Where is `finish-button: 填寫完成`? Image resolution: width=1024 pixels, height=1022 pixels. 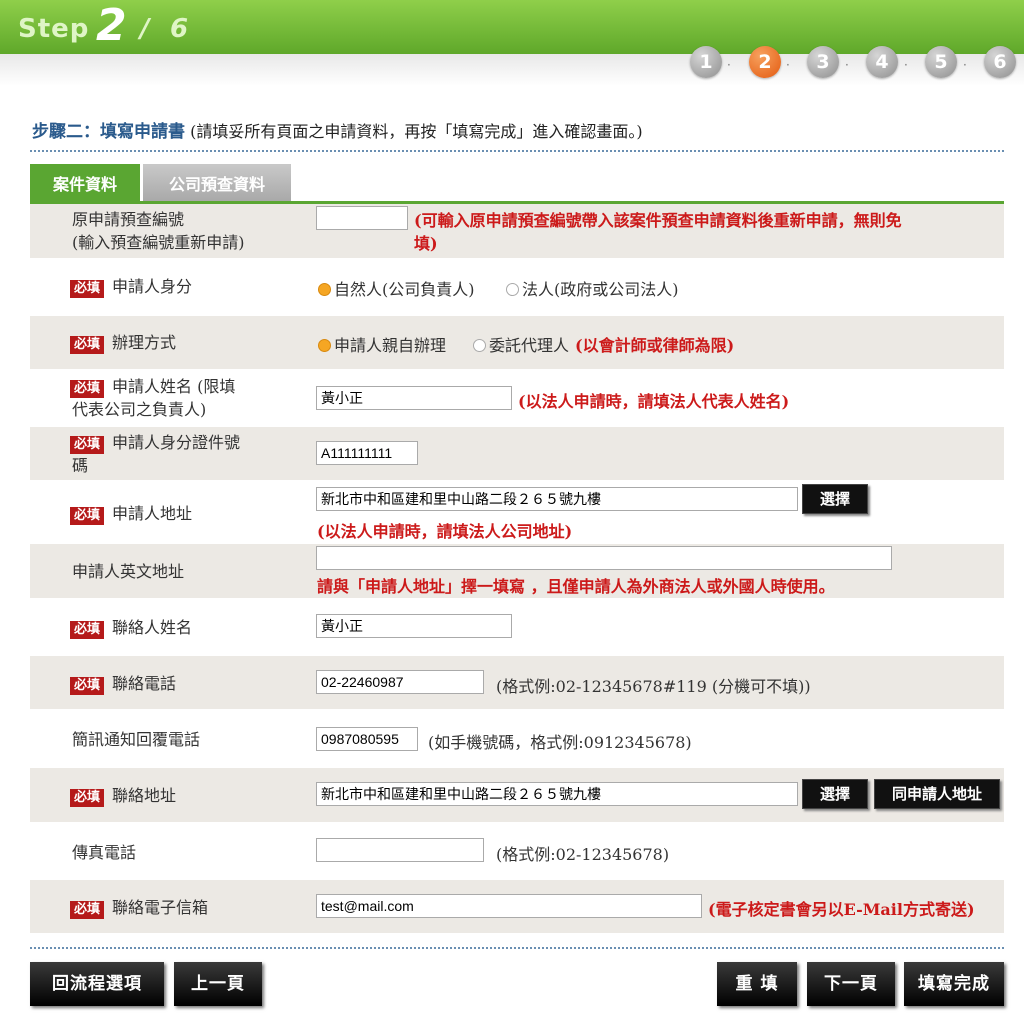 finish-button: 填寫完成 is located at coordinates (954, 984).